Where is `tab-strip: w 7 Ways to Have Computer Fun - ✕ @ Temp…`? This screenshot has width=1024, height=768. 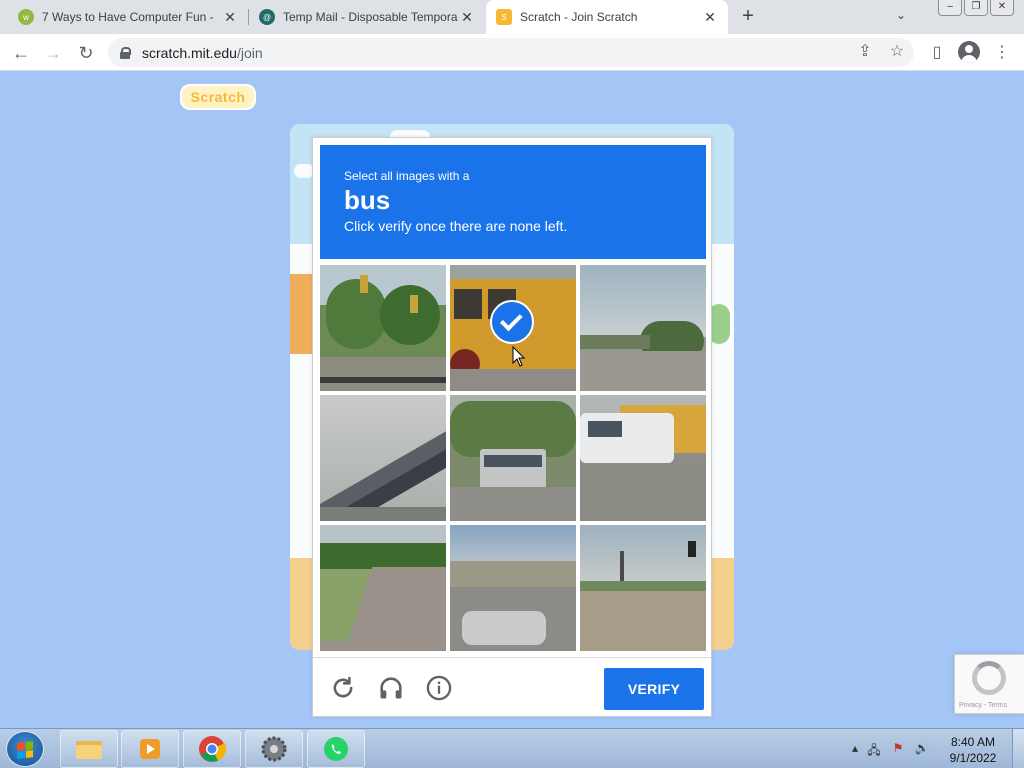 tab-strip: w 7 Ways to Have Computer Fun - ✕ @ Temp… is located at coordinates (512, 17).